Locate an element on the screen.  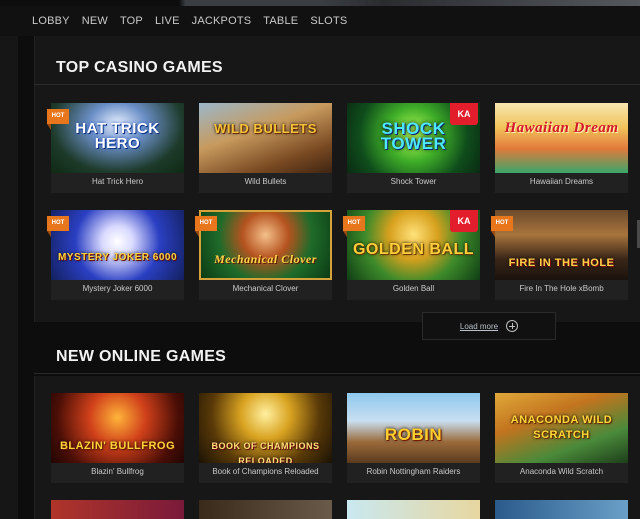
game-title: Wild Bullets is located at coordinates (265, 181).